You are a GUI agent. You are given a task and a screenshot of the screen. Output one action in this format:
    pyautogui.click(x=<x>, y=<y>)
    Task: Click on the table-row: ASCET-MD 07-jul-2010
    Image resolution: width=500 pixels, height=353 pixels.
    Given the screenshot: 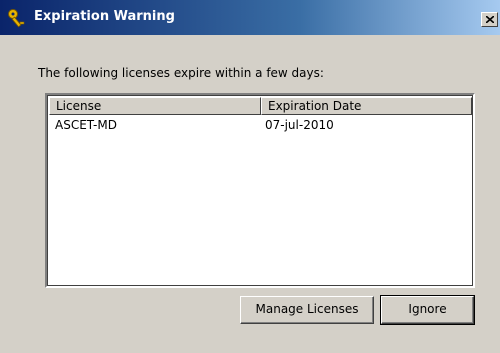 What is the action you would take?
    pyautogui.click(x=262, y=125)
    